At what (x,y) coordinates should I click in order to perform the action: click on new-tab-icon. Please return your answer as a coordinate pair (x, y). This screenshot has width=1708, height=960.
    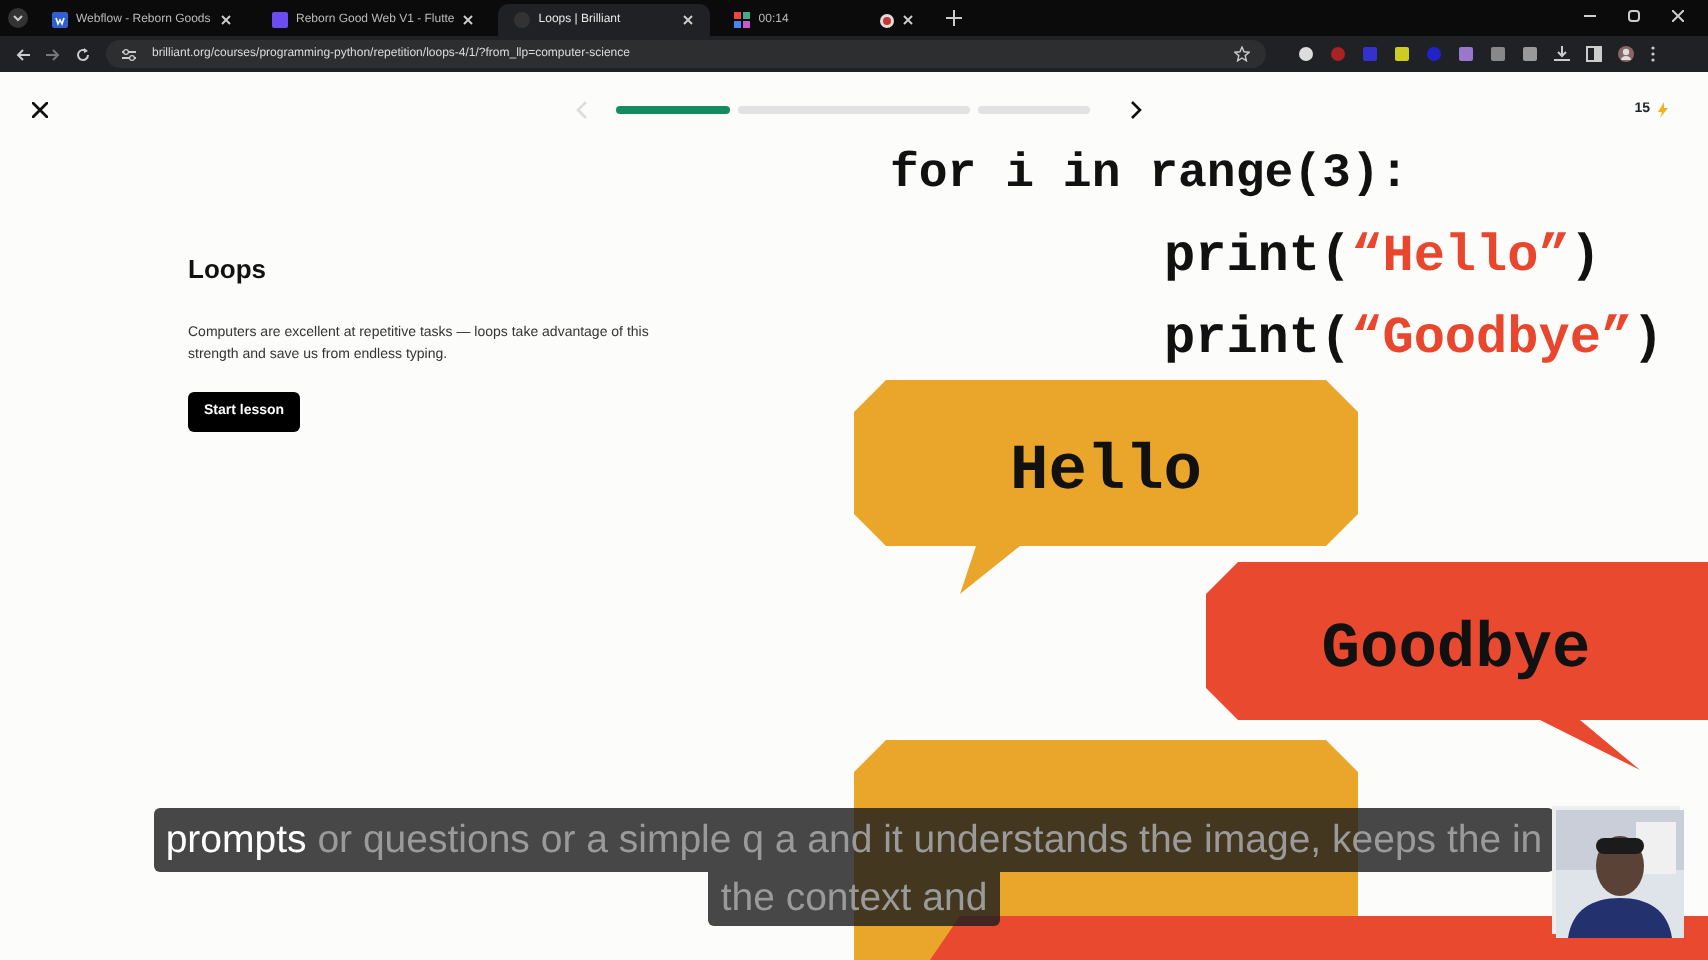
    Looking at the image, I should click on (954, 18).